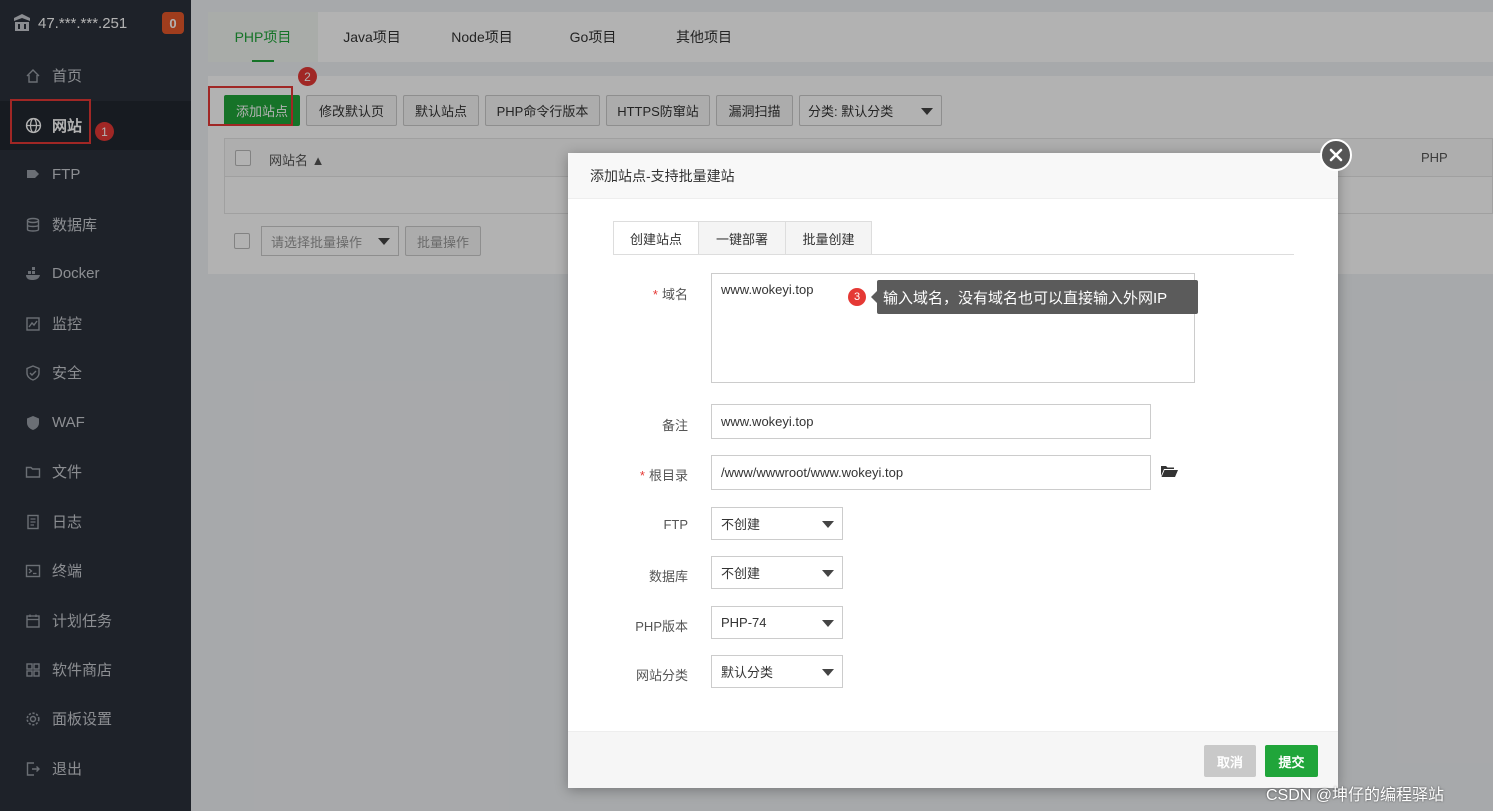  What do you see at coordinates (668, 475) in the screenshot?
I see `root-dir-label-text: 根目录` at bounding box center [668, 475].